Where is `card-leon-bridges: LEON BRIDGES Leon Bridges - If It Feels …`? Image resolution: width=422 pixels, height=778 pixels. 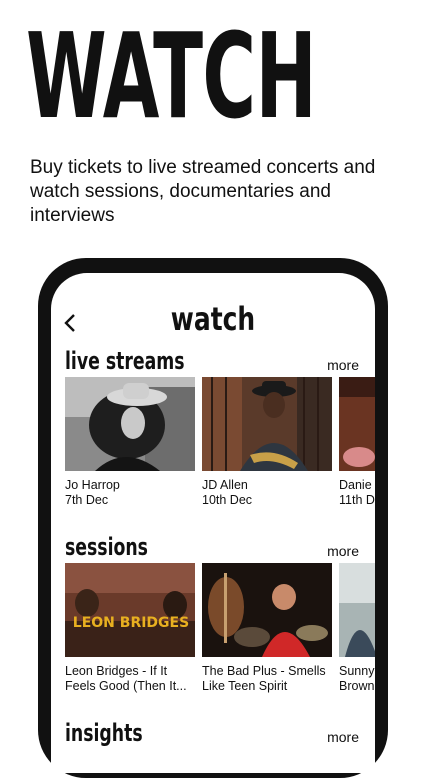
card-leon-bridges: LEON BRIDGES Leon Bridges - If It Feels … is located at coordinates (130, 628).